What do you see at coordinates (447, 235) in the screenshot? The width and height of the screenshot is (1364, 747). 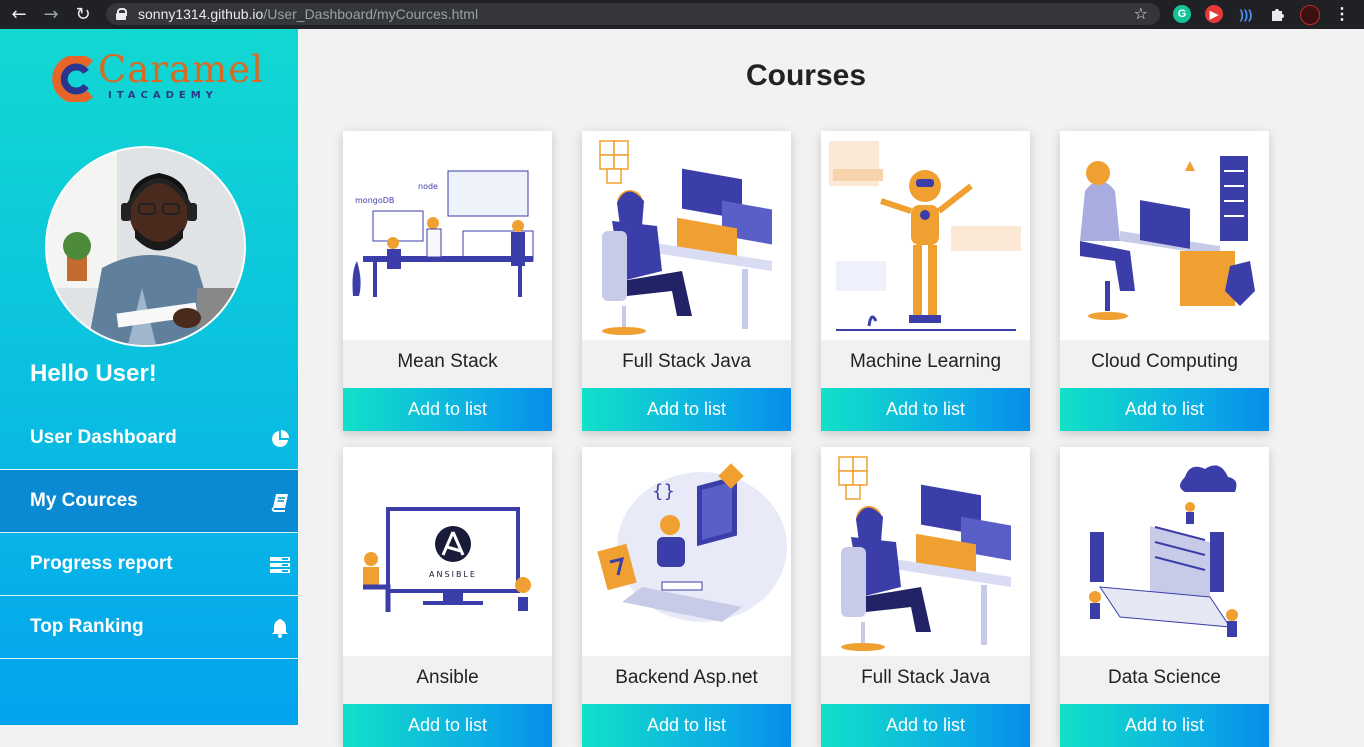 I see `course-illustration: mongoDB node` at bounding box center [447, 235].